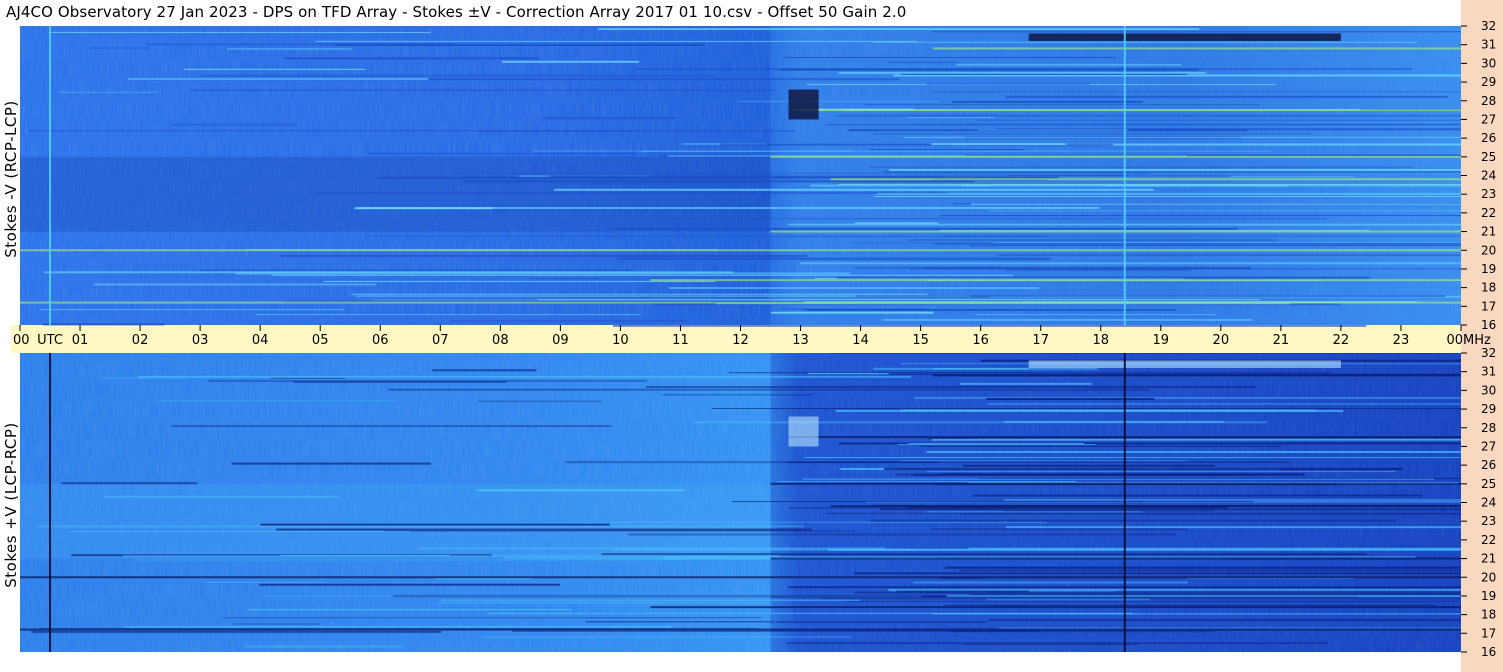  Describe the element at coordinates (1488, 390) in the screenshot. I see `freq-tick-label: 30` at that location.